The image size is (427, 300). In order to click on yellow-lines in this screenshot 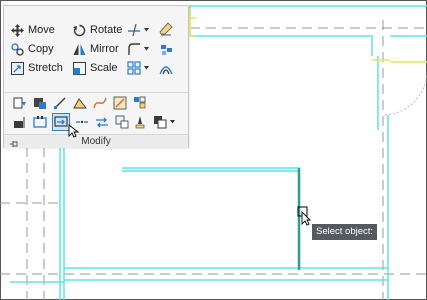, I will do `click(306, 35)`.